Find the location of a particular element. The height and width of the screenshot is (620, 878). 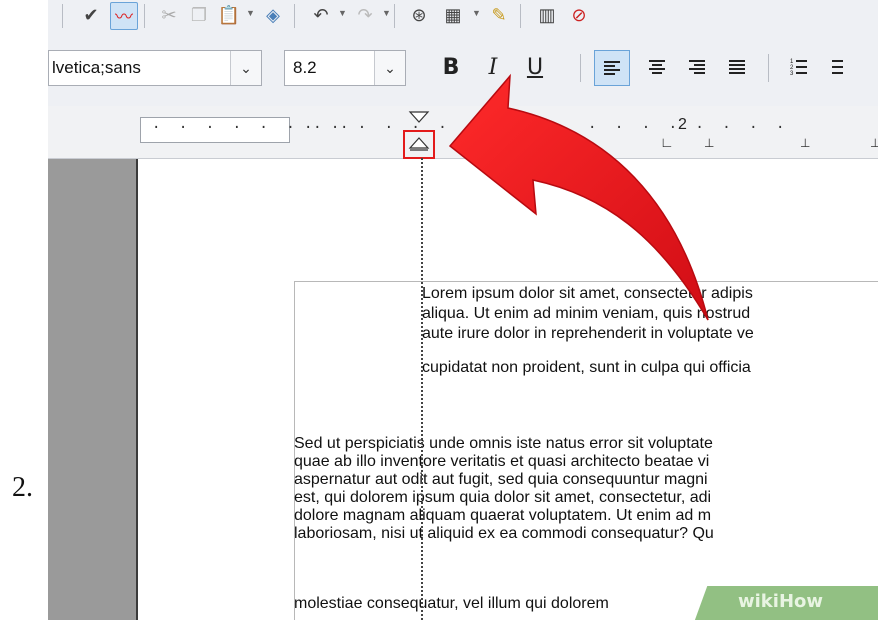

watermark-logo: wikiHow is located at coordinates (780, 601).